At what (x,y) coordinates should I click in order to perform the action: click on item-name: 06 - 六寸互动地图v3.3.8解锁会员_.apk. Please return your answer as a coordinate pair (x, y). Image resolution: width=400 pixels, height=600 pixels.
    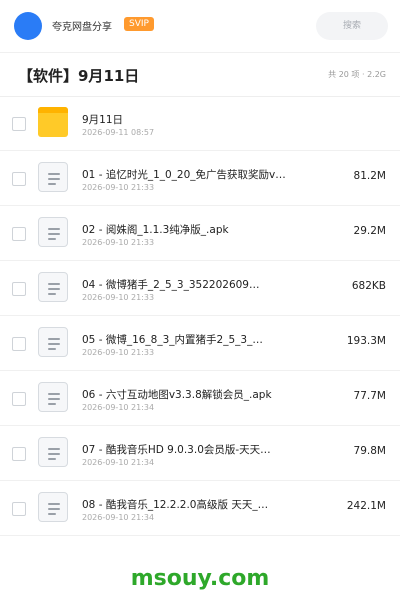
    Looking at the image, I should click on (177, 395).